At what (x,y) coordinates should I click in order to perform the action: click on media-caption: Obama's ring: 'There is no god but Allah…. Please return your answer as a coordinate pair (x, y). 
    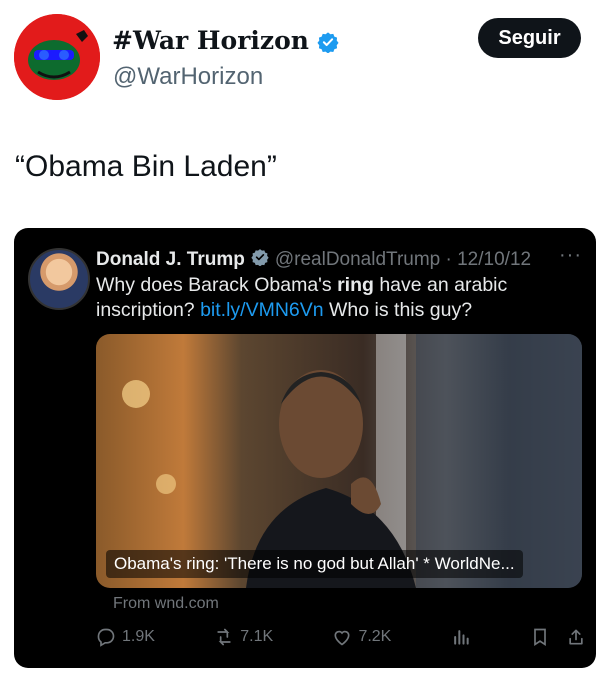
    Looking at the image, I should click on (314, 564).